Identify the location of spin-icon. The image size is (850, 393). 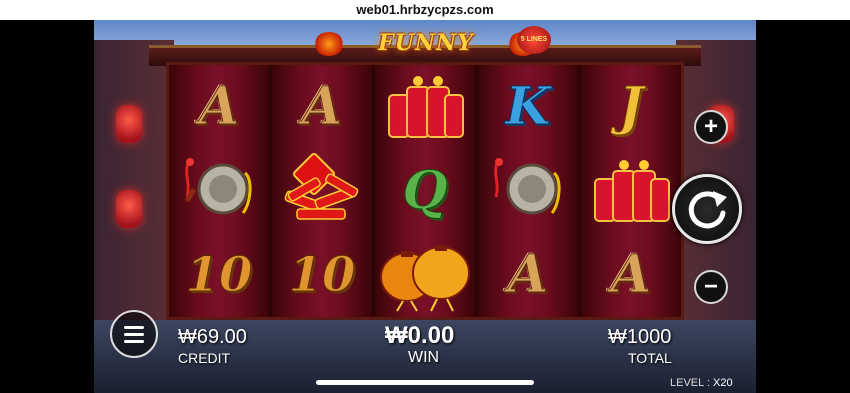
(707, 210).